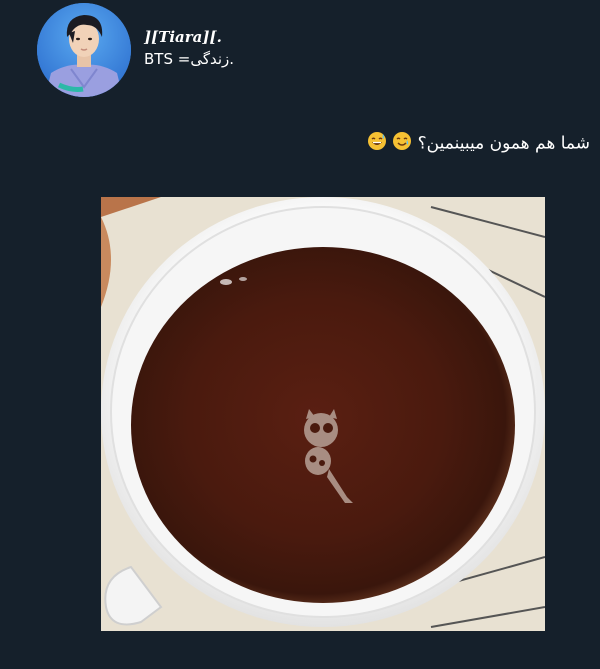 This screenshot has width=600, height=669. Describe the element at coordinates (189, 39) in the screenshot. I see `display-name: ][Tiara][.` at that location.